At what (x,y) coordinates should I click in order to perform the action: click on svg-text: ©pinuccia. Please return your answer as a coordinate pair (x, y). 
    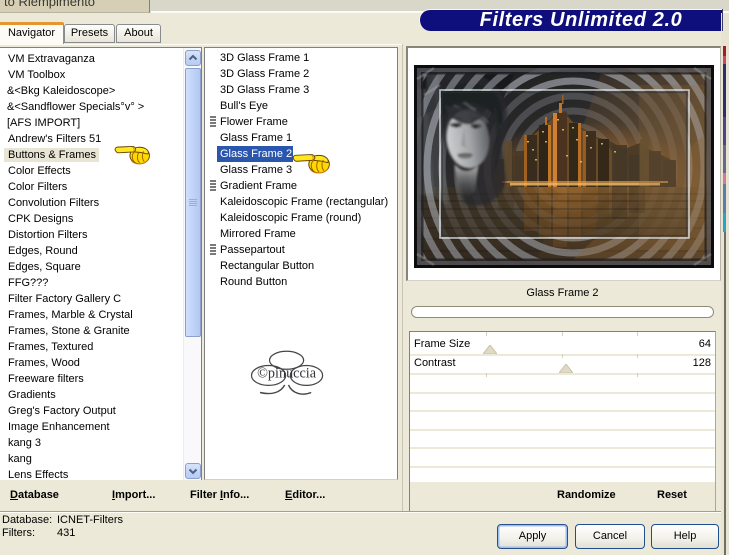
    Looking at the image, I should click on (287, 373).